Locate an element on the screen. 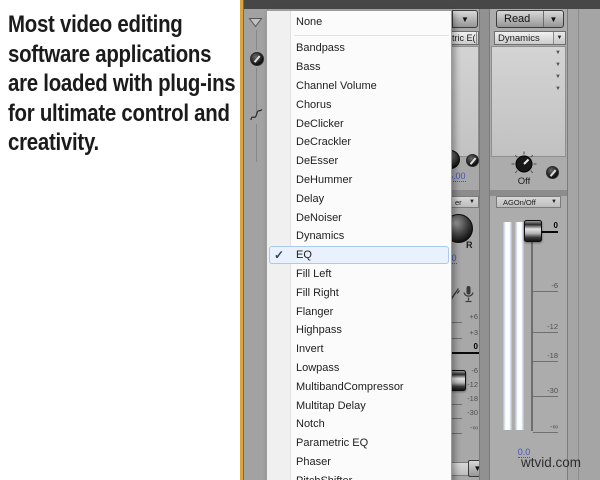  effects-bypass-icon is located at coordinates (257, 59).